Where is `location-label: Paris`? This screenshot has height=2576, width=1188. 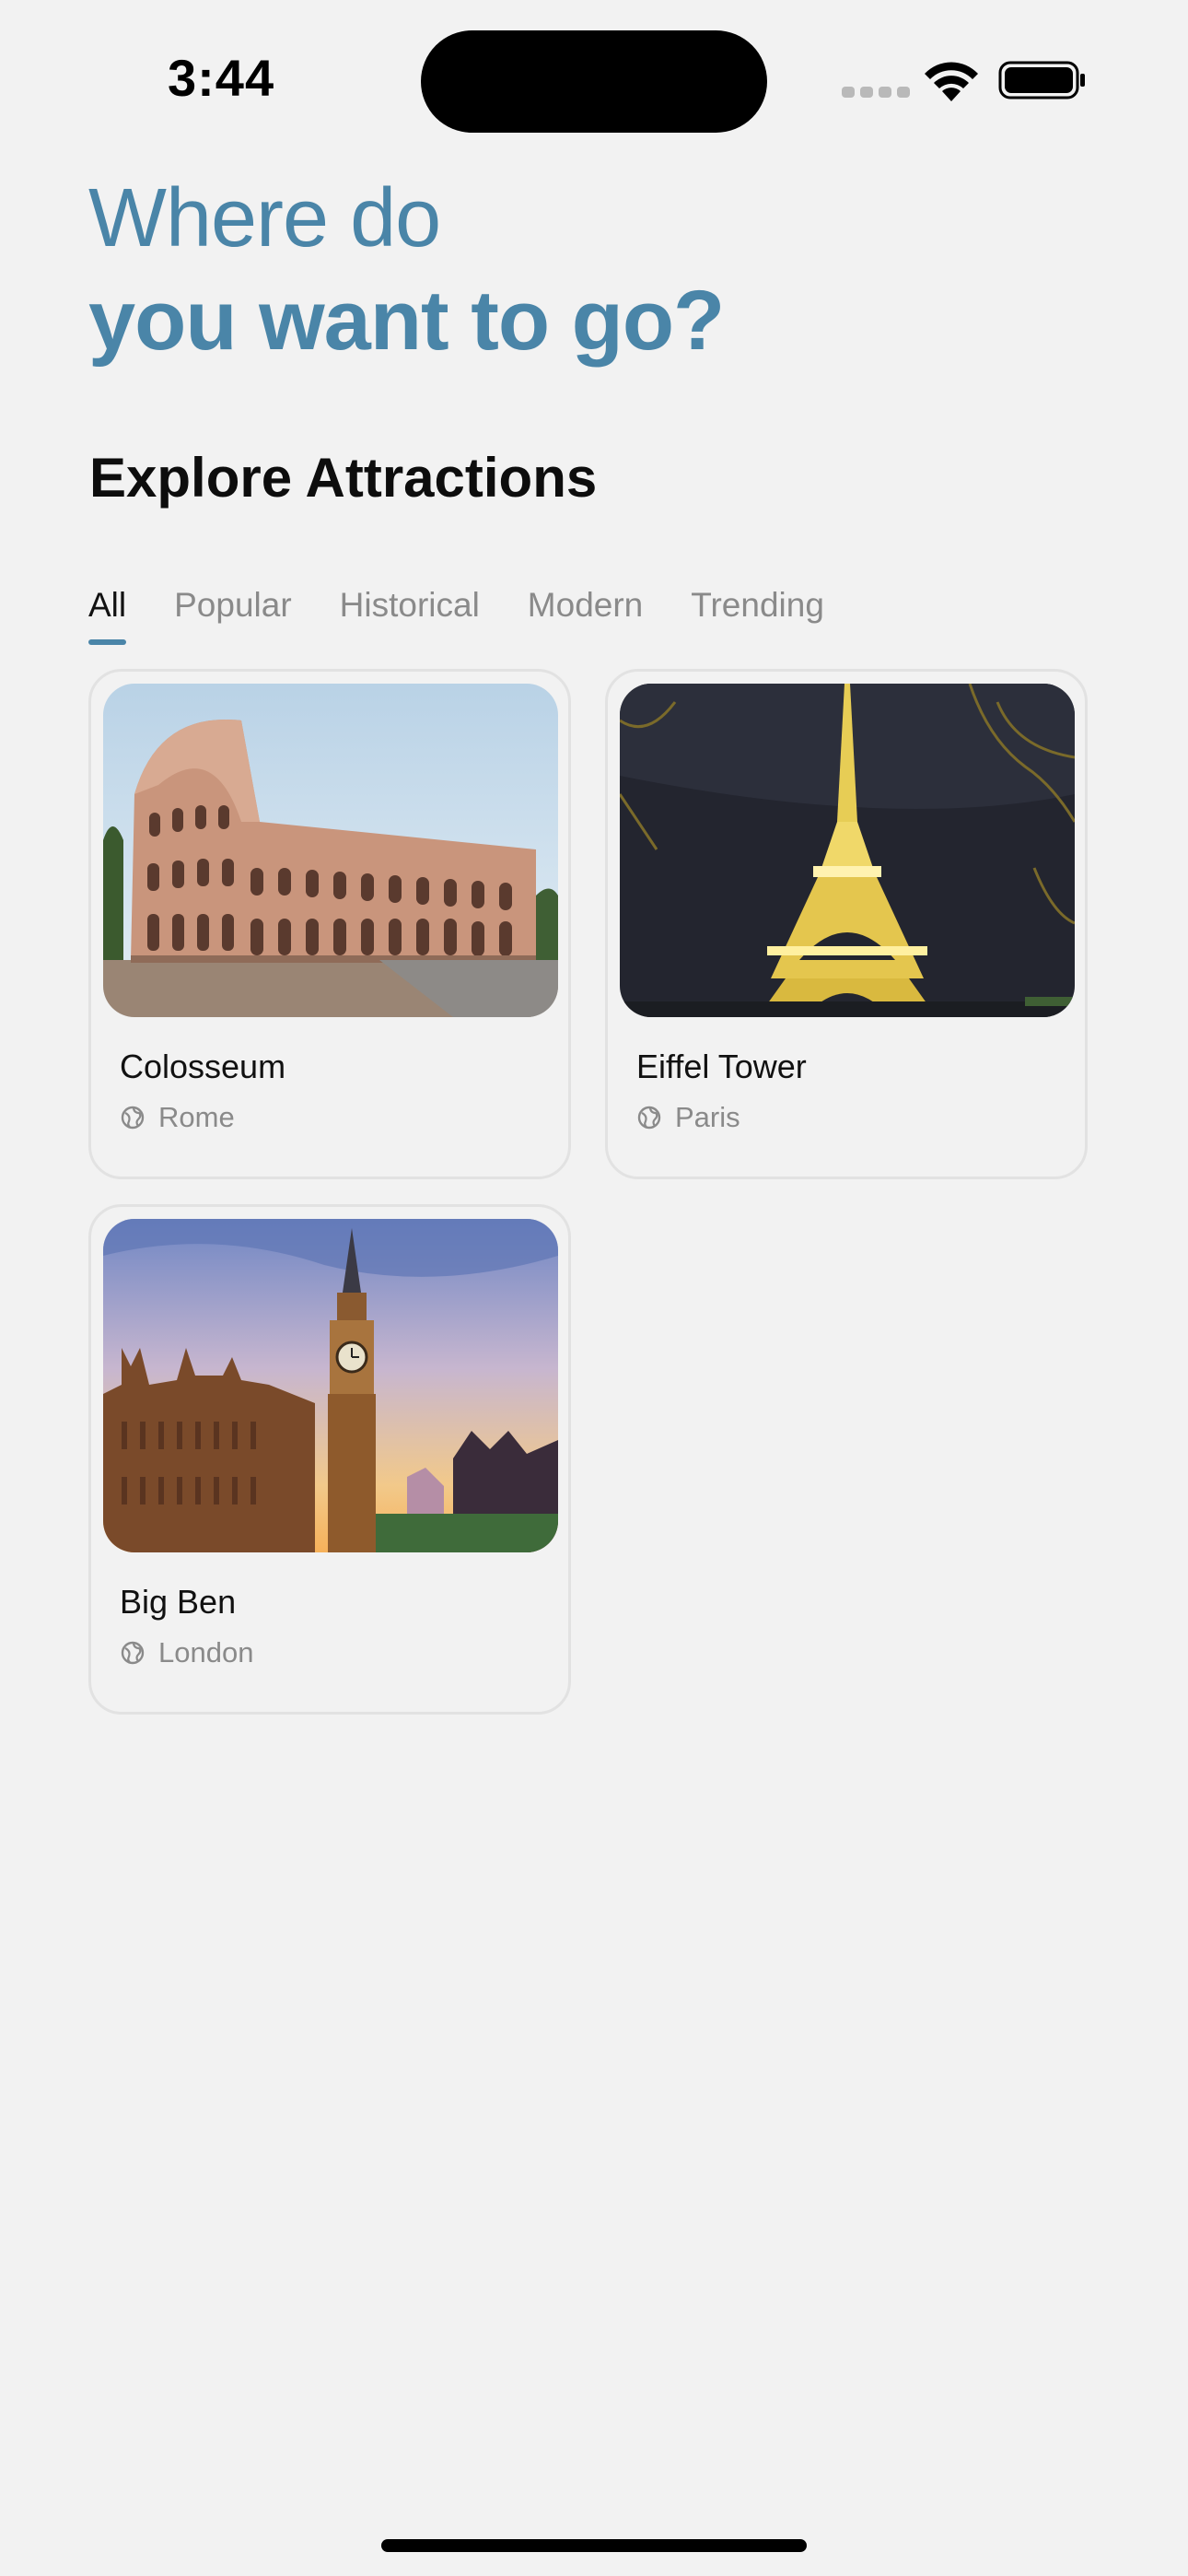 location-label: Paris is located at coordinates (707, 1117).